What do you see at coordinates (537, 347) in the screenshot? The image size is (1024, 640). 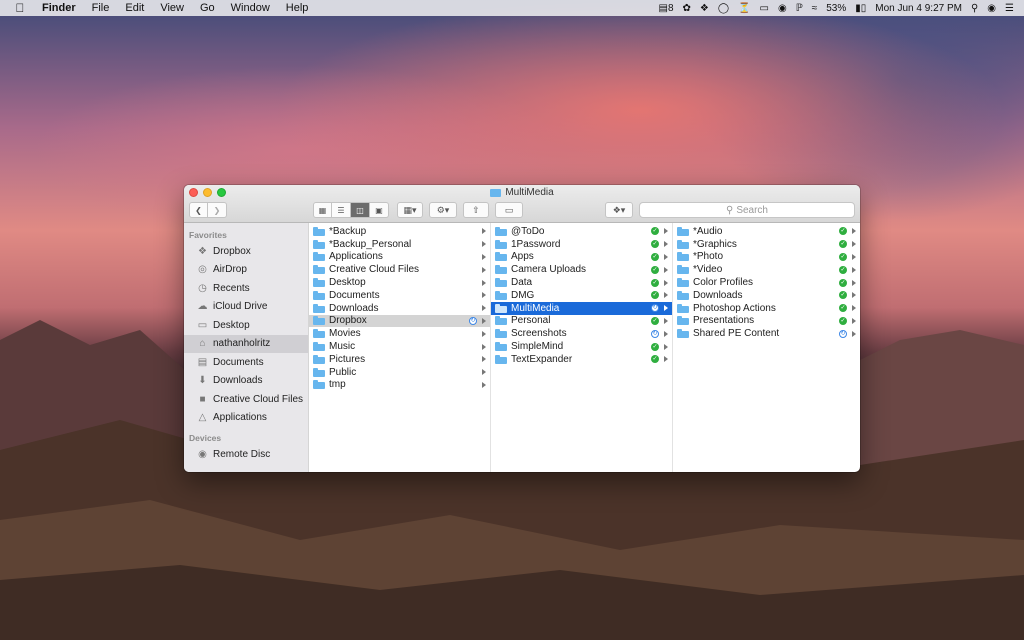 I see `folder-name: SimpleMind` at bounding box center [537, 347].